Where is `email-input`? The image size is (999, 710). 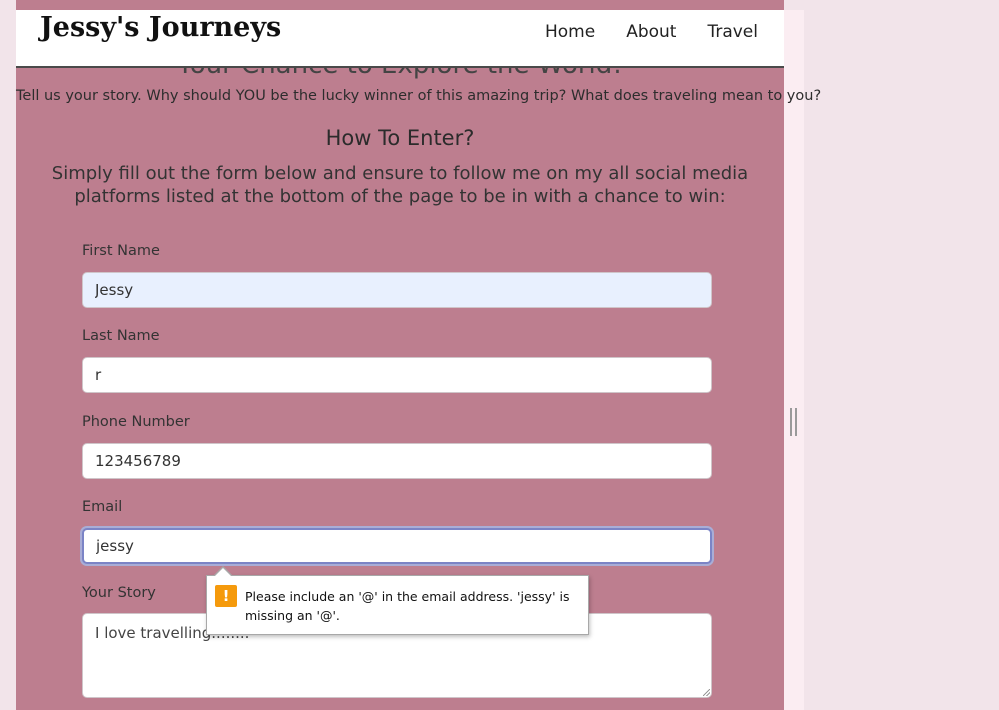 email-input is located at coordinates (397, 546).